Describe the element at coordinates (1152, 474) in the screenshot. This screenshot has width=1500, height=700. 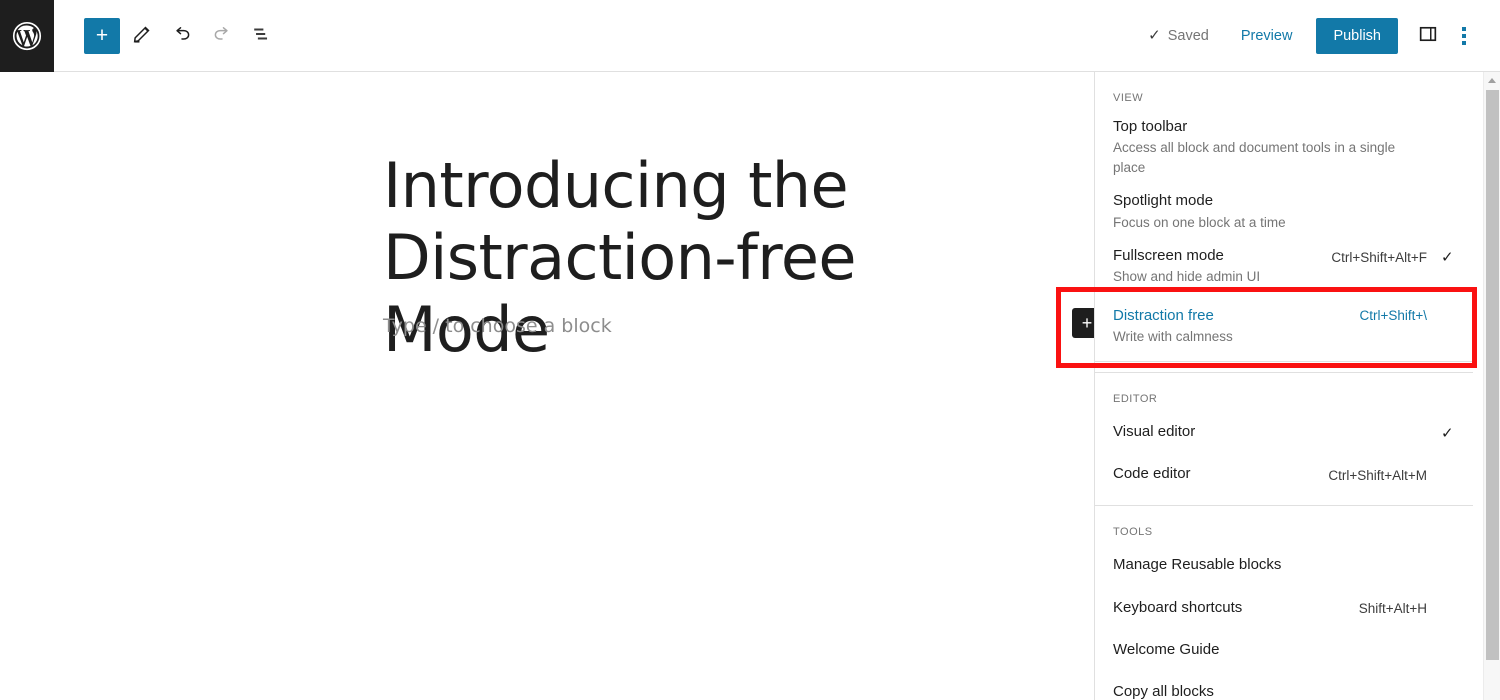
I see `menu-item-title: Code editor` at that location.